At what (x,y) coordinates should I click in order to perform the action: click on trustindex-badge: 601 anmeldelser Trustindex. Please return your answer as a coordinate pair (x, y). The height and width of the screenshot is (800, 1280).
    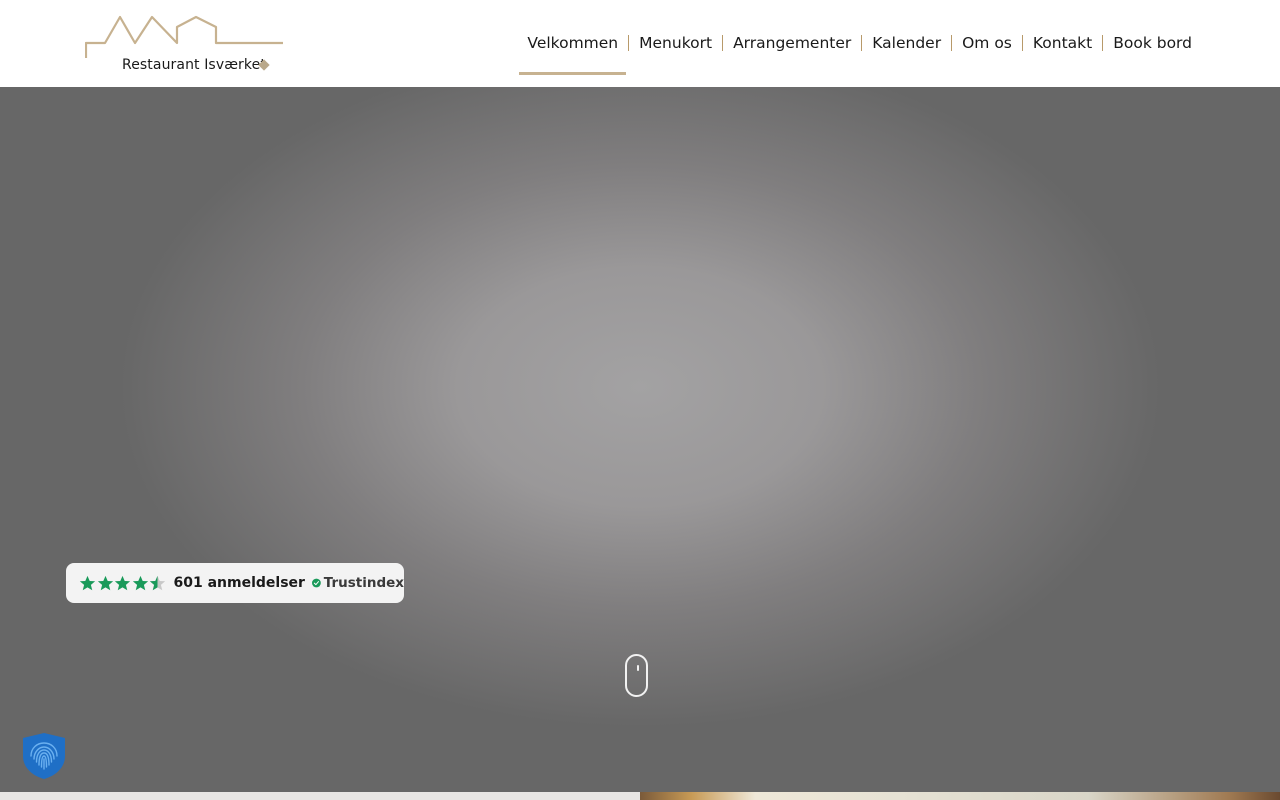
    Looking at the image, I should click on (235, 583).